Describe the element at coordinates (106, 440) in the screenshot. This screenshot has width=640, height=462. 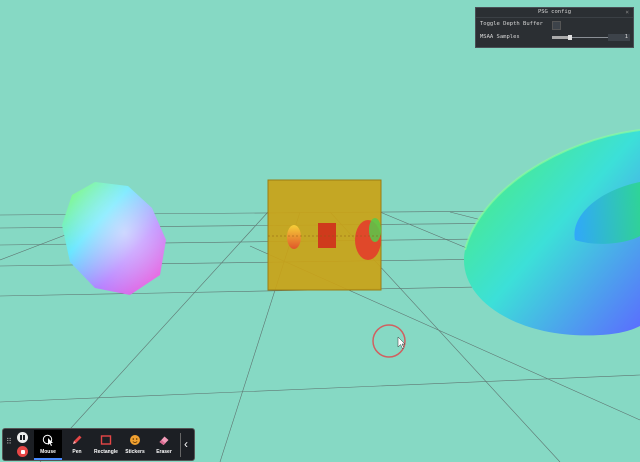
I see `rectangle-icon` at that location.